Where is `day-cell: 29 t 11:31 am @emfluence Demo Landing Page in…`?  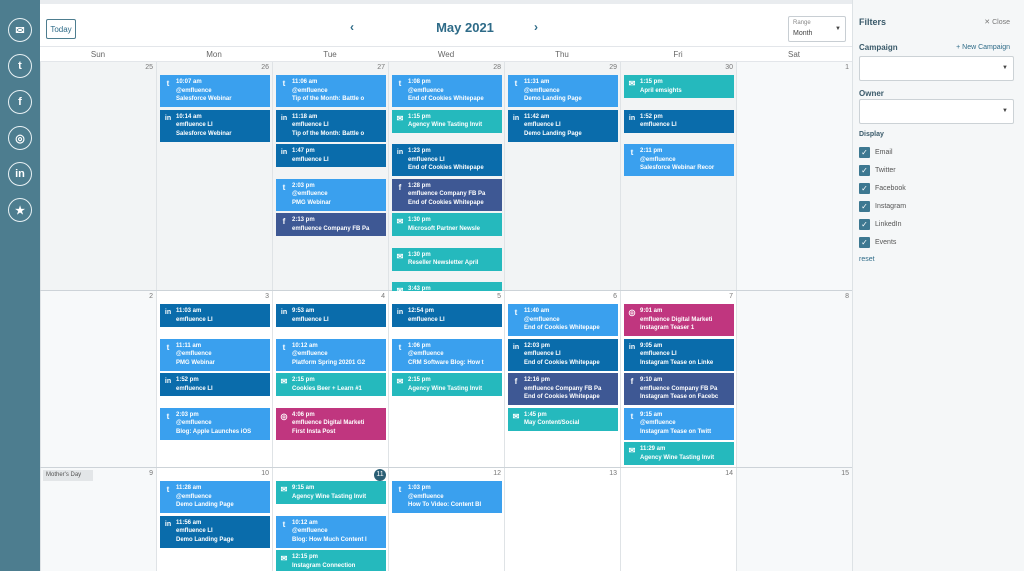 day-cell: 29 t 11:31 am @emfluence Demo Landing Page in… is located at coordinates (562, 176).